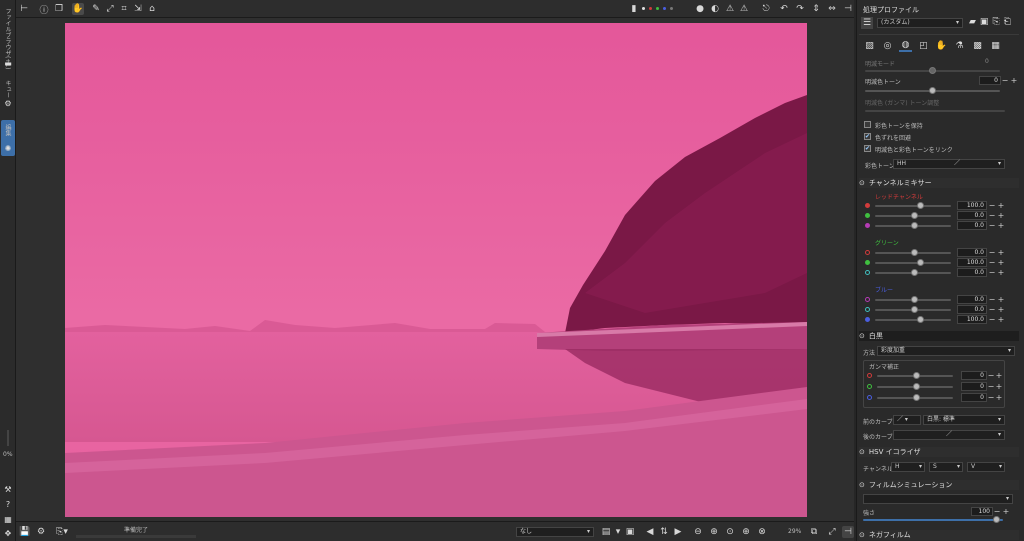  I want to click on flip-vertical-icon: ⇕, so click(816, 9).